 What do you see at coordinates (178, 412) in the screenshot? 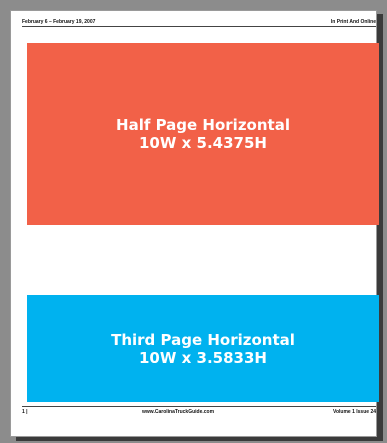
I see `footer-website: www.CarolinaTruckGuide.com` at bounding box center [178, 412].